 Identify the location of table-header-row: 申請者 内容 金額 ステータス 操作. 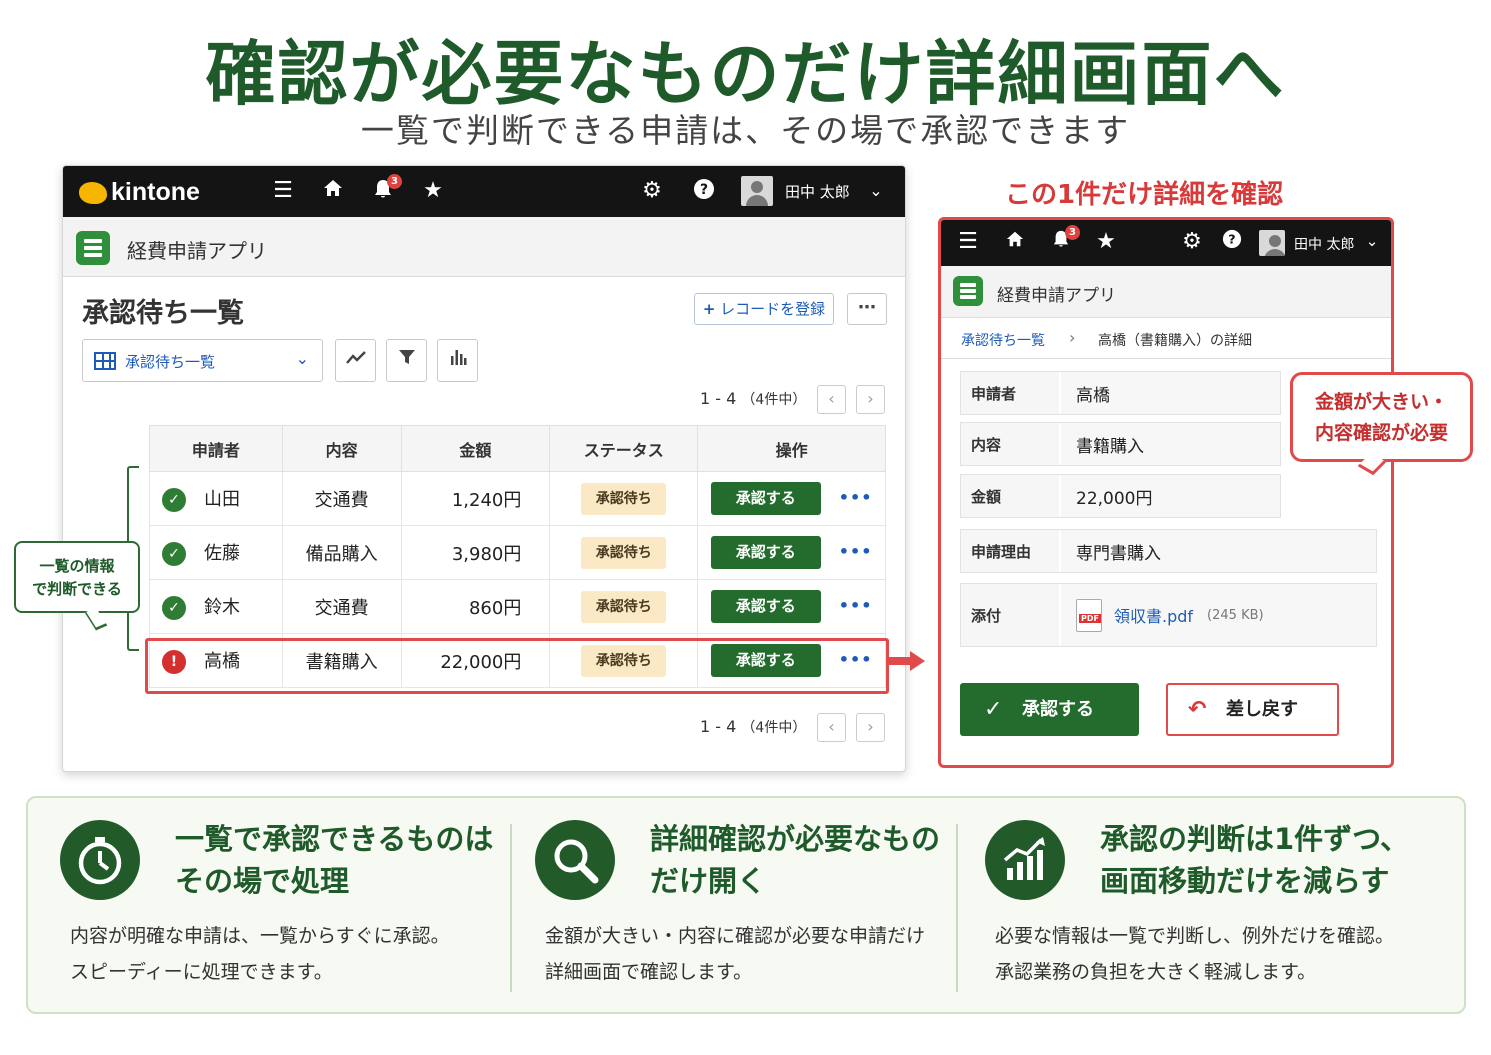
(517, 448).